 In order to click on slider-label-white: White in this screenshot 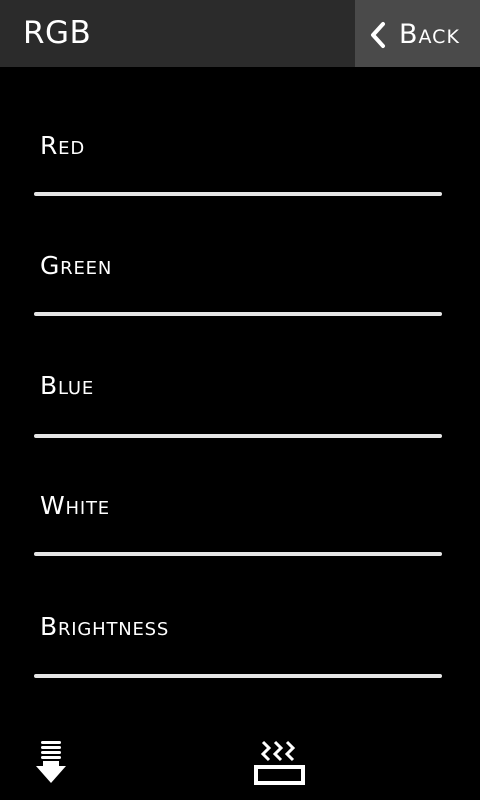, I will do `click(75, 505)`.